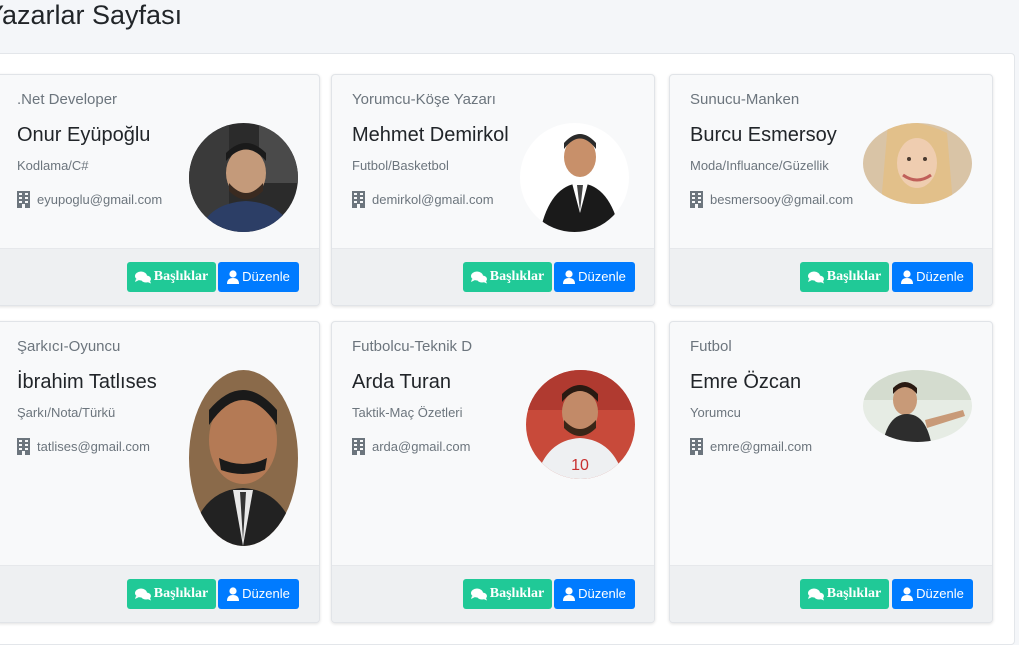  Describe the element at coordinates (93, 446) in the screenshot. I see `author-email: tatlises@gmail.com` at that location.